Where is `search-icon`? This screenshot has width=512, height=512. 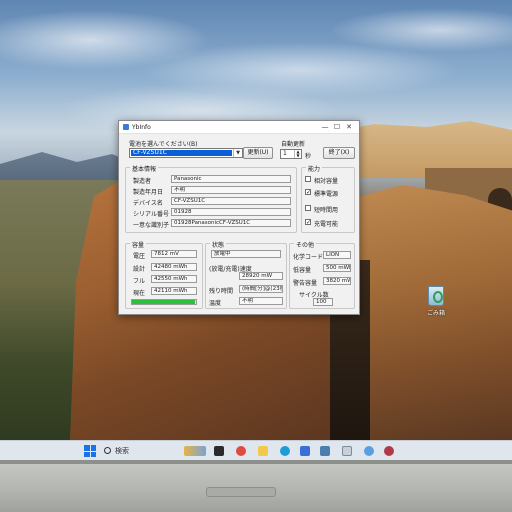
search-icon is located at coordinates (107, 450).